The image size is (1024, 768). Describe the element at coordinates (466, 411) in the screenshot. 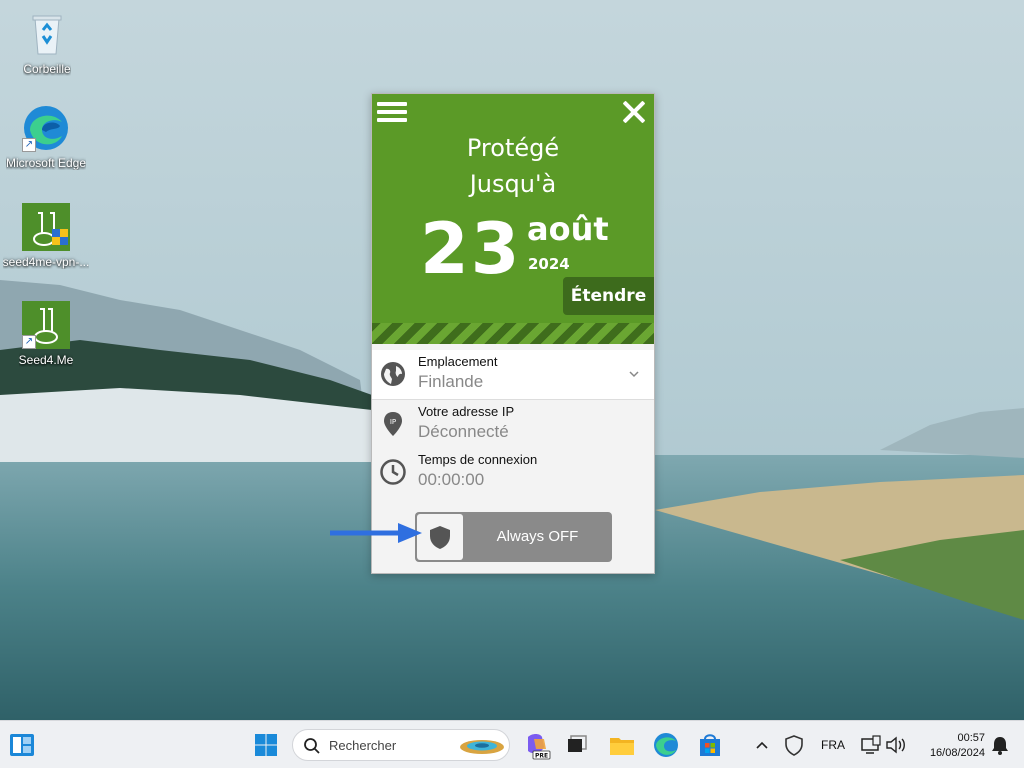

I see `ip-label: Votre adresse IP` at that location.